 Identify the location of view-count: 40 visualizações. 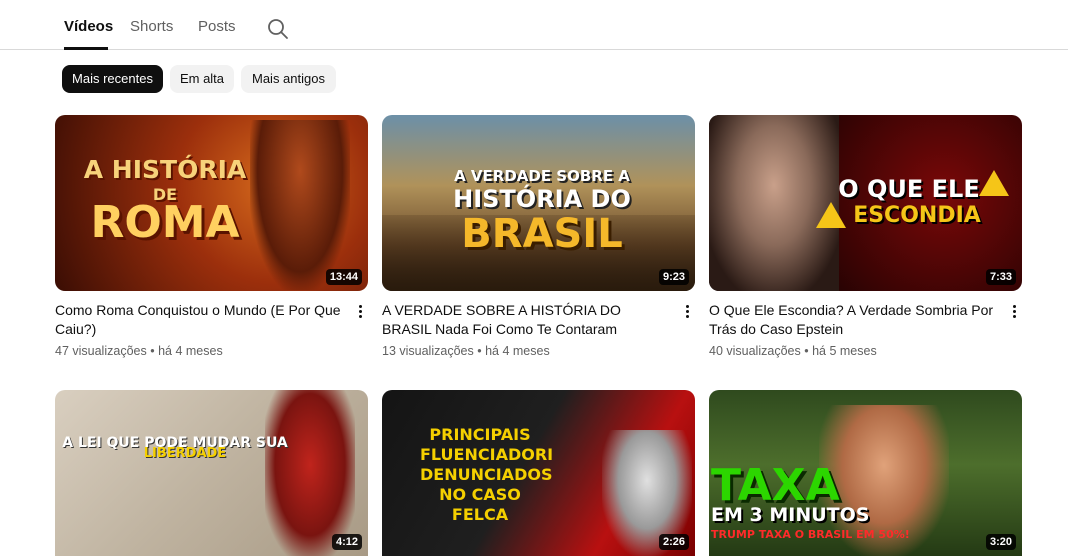
(755, 351).